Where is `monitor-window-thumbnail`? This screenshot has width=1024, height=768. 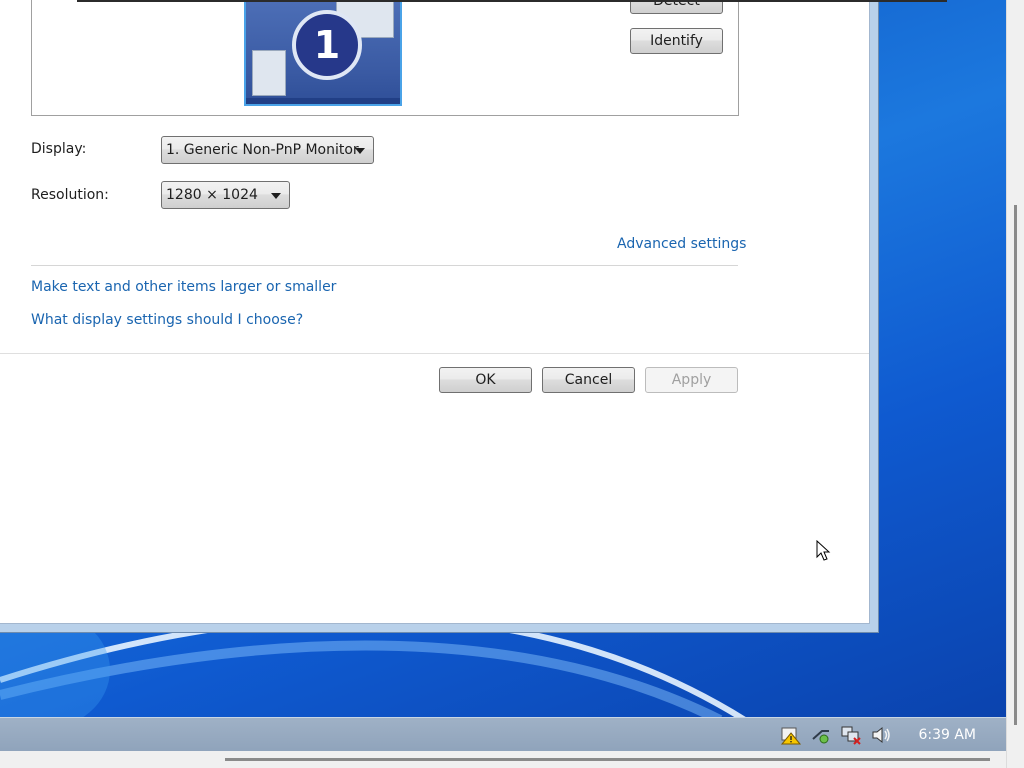
monitor-window-thumbnail is located at coordinates (269, 73).